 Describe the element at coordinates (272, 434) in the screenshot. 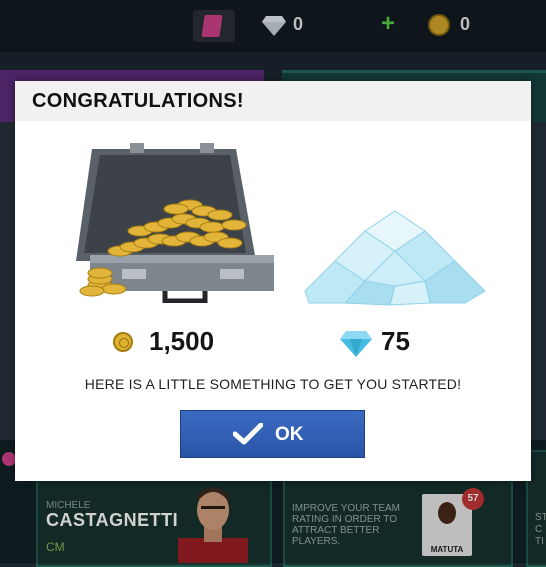

I see `ok-button: OK` at that location.